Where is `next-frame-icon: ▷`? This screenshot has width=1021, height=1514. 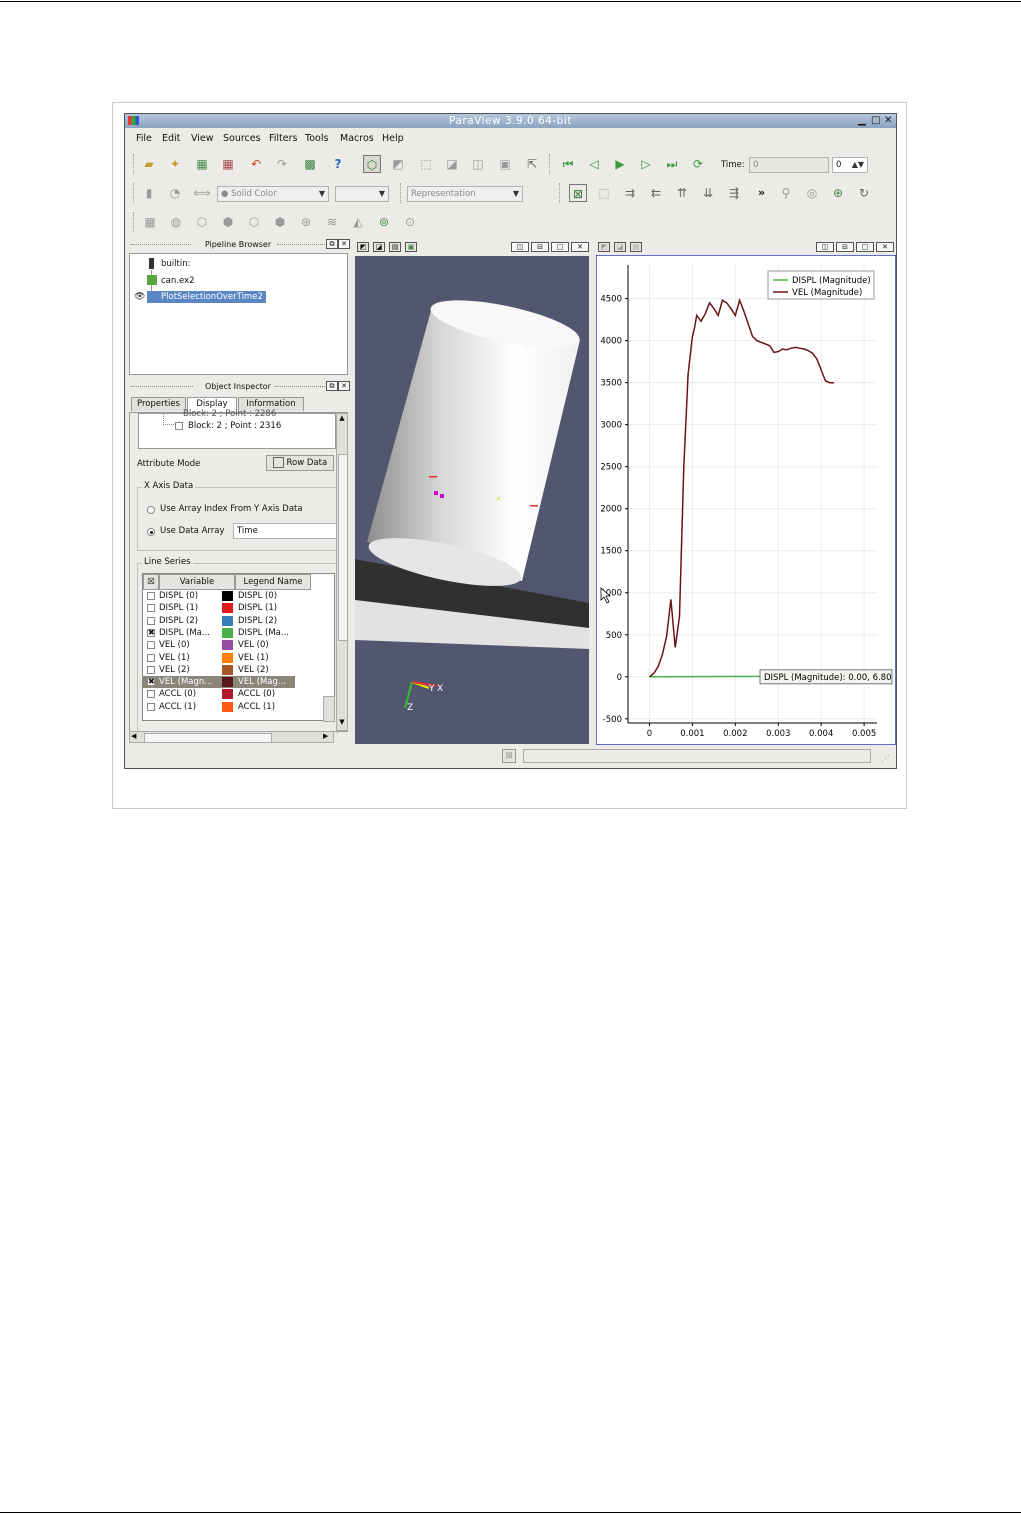
next-frame-icon: ▷ is located at coordinates (646, 164).